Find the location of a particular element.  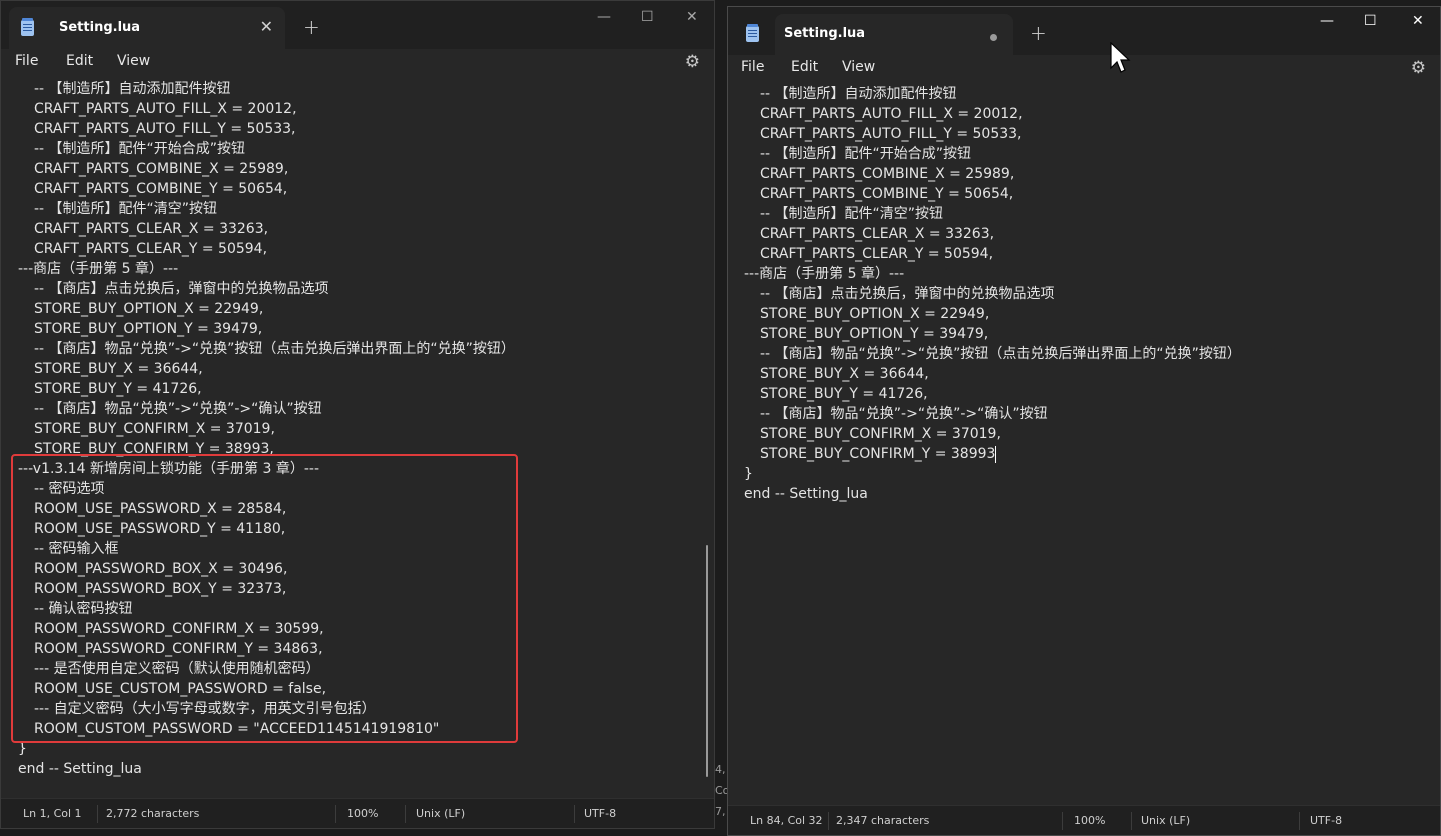

tab-setting-lua: Setting.lua is located at coordinates (894, 34).